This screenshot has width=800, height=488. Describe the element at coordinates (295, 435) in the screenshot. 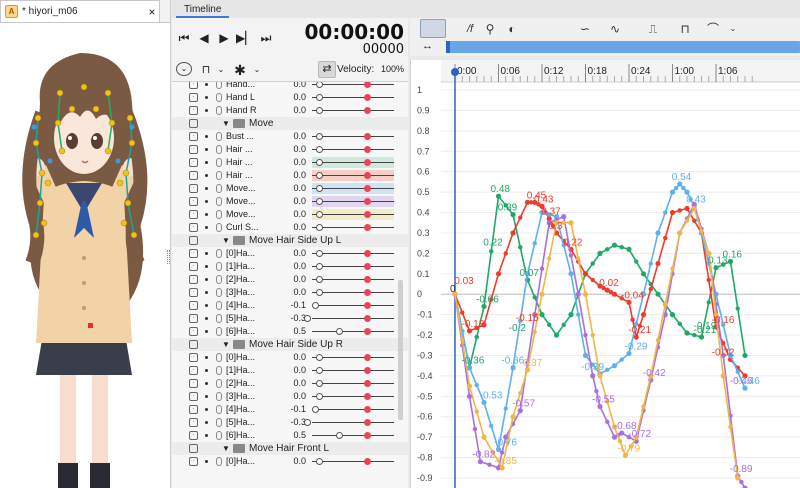

I see `param-value: 0.5` at that location.